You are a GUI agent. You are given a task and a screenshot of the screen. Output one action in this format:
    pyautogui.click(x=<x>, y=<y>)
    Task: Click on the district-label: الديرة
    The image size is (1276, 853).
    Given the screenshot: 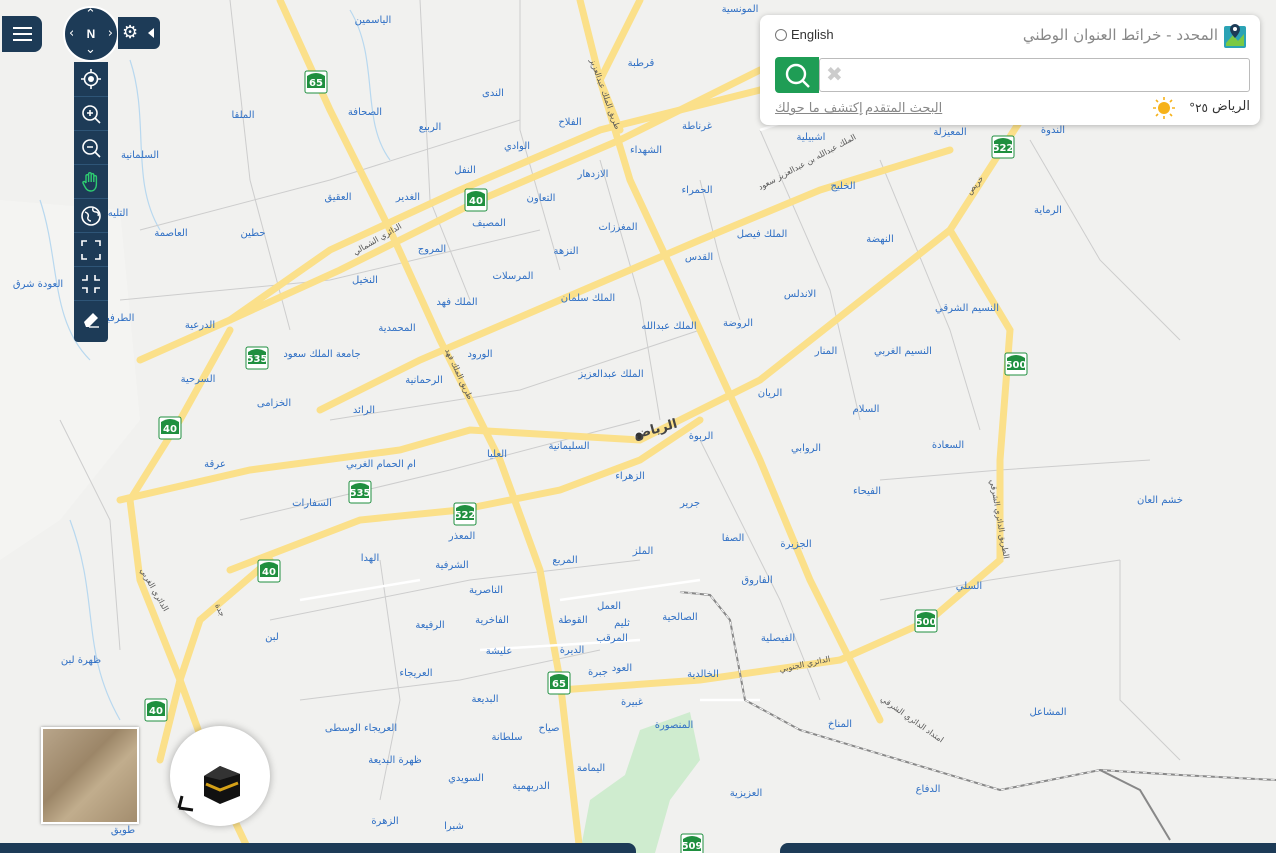 What is the action you would take?
    pyautogui.click(x=572, y=650)
    